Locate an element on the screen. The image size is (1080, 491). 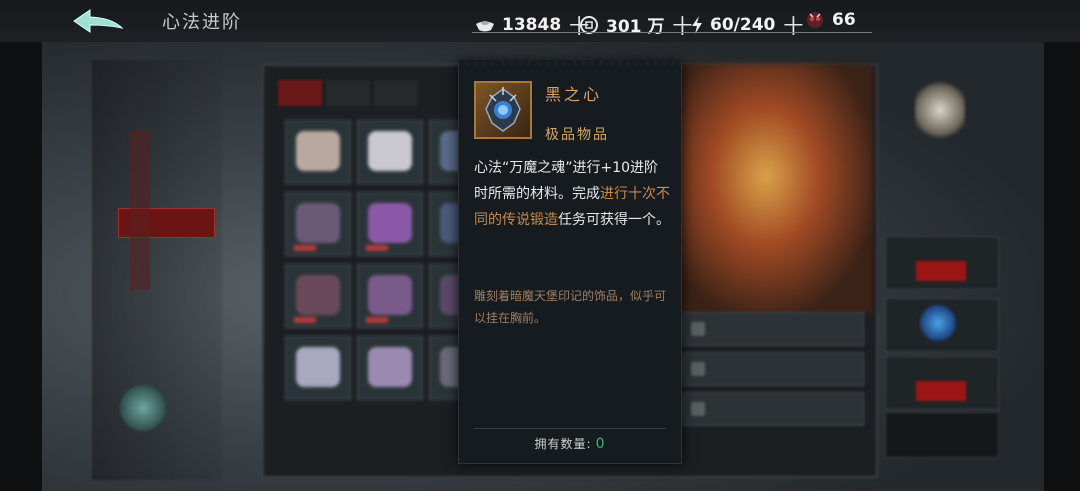
right-top-icon is located at coordinates (940, 110).